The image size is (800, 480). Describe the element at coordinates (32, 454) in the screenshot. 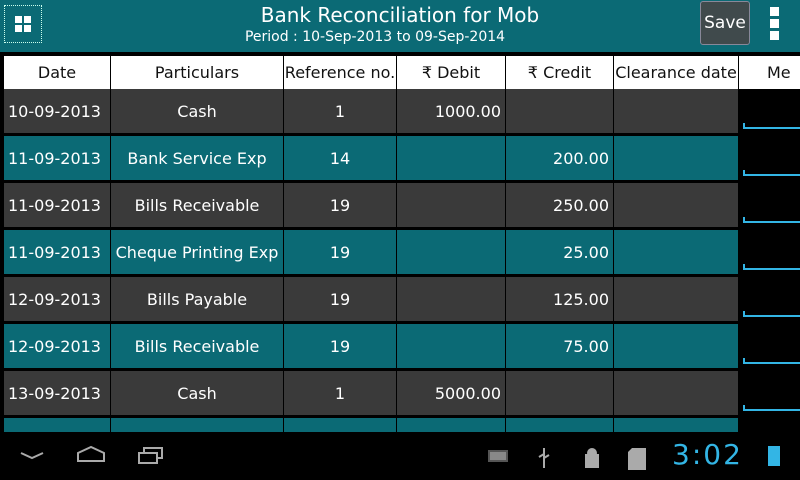

I see `back-icon` at that location.